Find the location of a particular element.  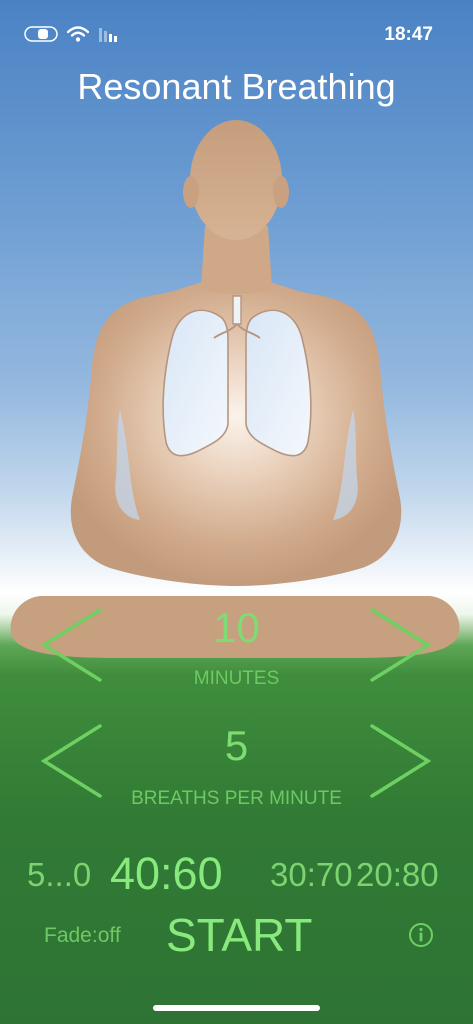

status-time: 18:47 is located at coordinates (408, 34).